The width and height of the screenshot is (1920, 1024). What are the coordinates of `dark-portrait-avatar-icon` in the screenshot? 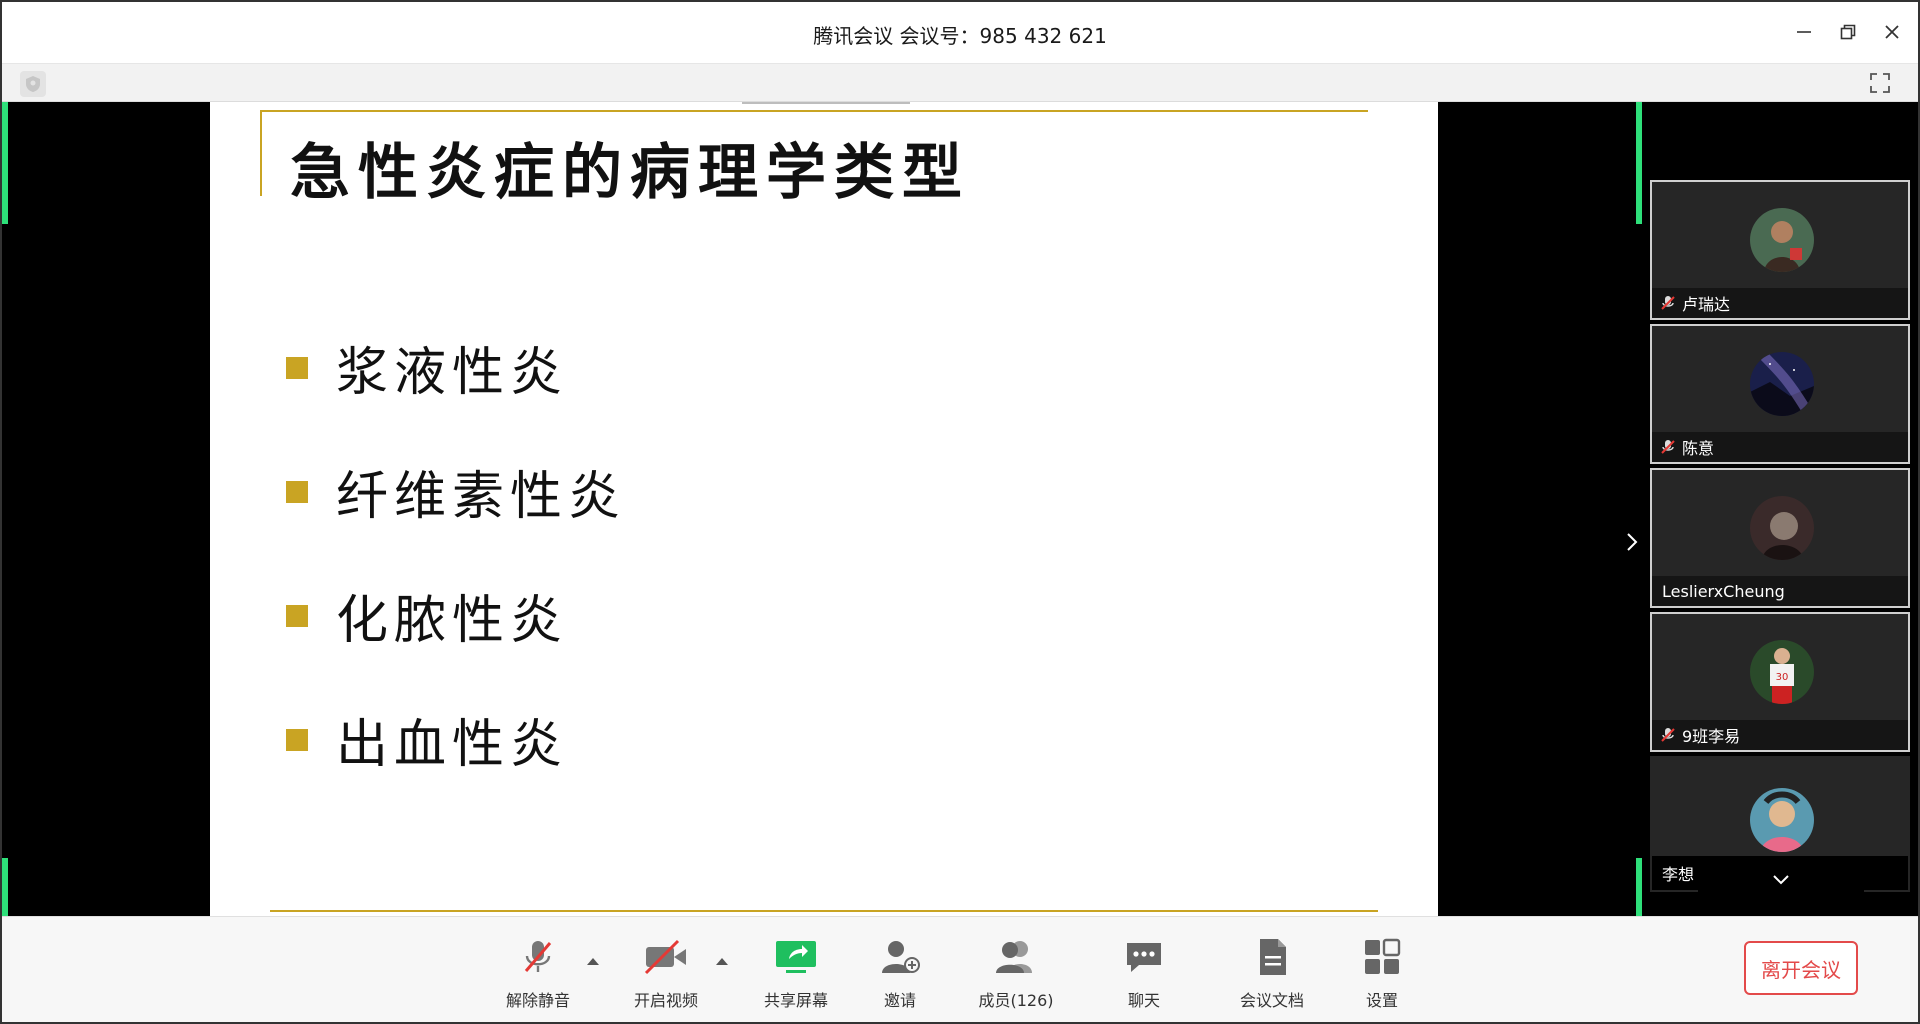 It's located at (1782, 528).